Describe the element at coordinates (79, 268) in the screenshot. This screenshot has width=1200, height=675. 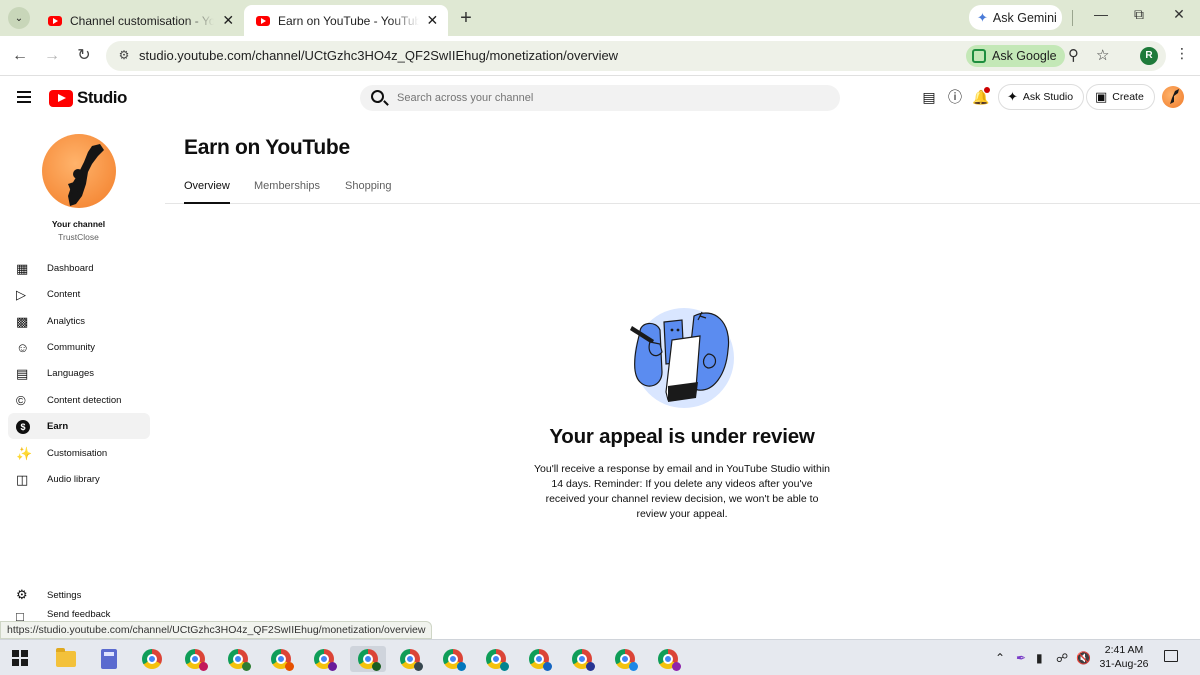
I see `sidebar-item-dashboard: ▦ Dashboard` at that location.